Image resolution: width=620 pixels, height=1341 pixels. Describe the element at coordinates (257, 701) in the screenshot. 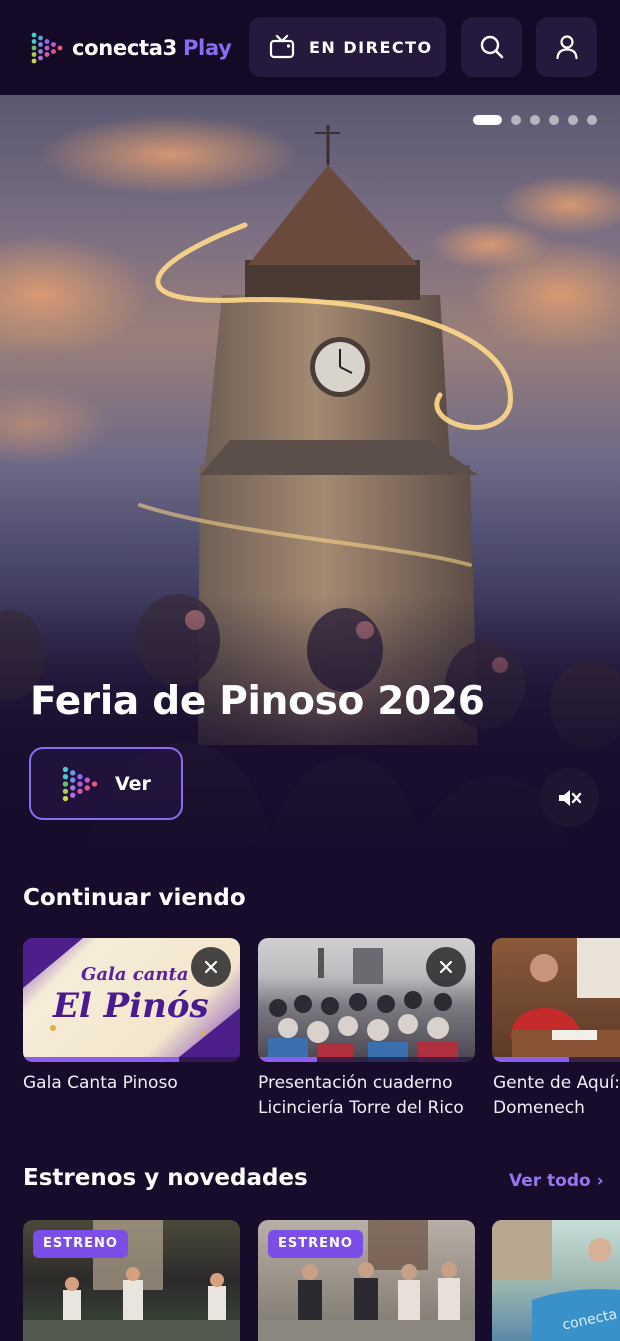

I see `hero-title: Feria de Pinoso 2026` at that location.